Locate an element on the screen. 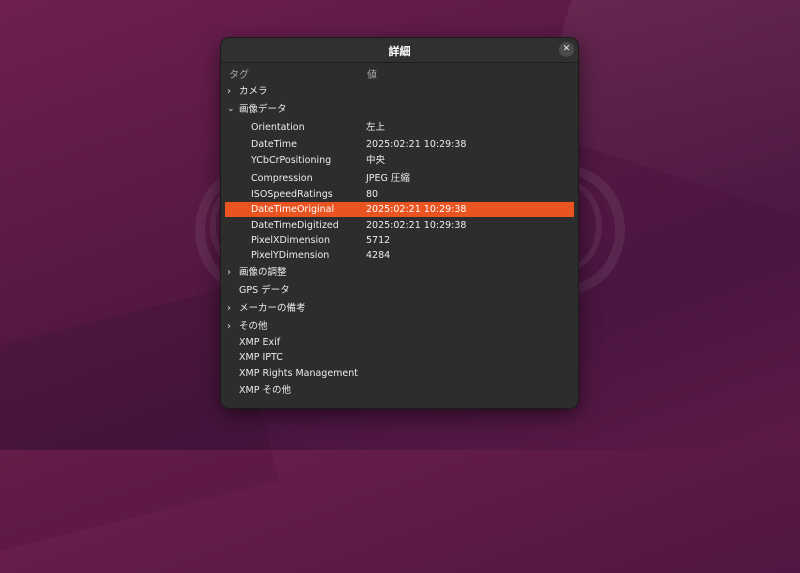 This screenshot has width=800, height=573. tree-label: XMP Exif is located at coordinates (260, 342).